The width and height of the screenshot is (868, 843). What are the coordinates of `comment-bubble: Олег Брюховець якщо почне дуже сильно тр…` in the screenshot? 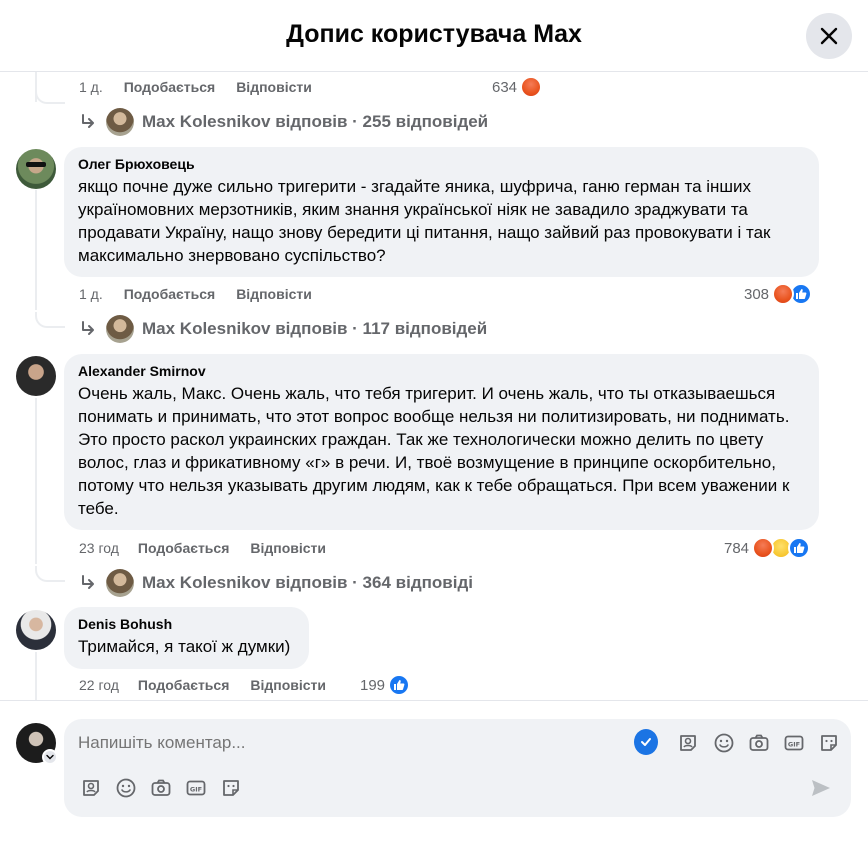 It's located at (441, 212).